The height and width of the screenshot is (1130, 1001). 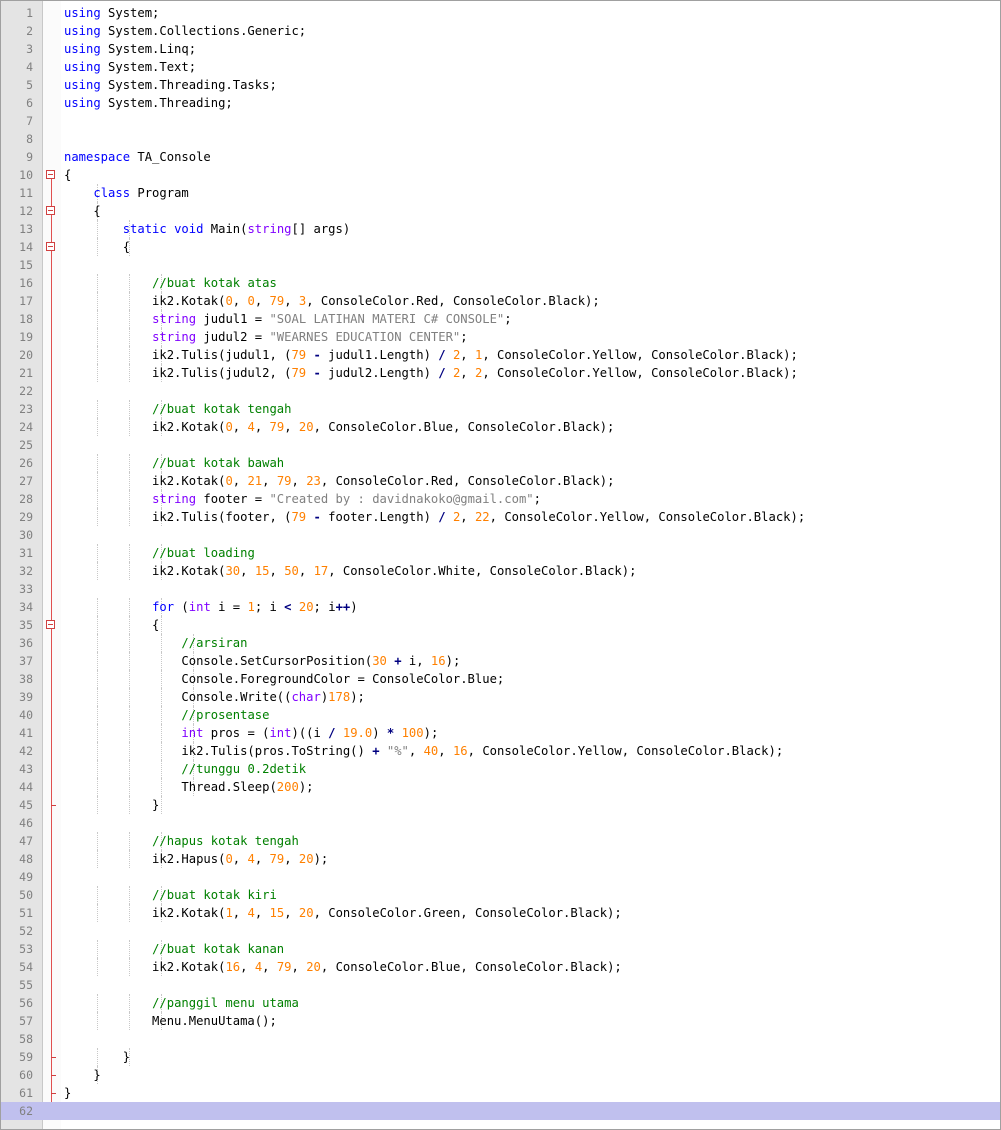 I want to click on code-line: 6 using System.Threading;, so click(x=500, y=103).